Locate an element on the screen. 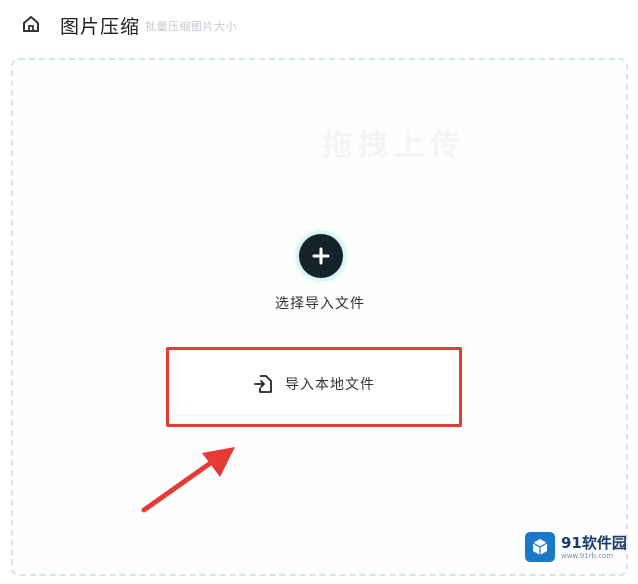 Image resolution: width=638 pixels, height=584 pixels. page-header: 图片压缩 批量压缩图片大小 is located at coordinates (319, 25).